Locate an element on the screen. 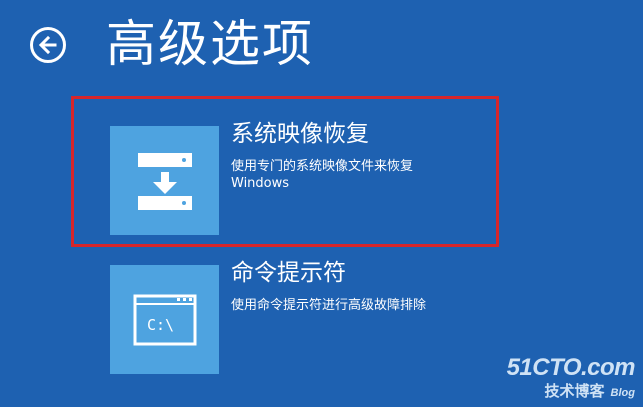 The height and width of the screenshot is (407, 643). watermark-subtitle: 技术博客 Blog is located at coordinates (571, 390).